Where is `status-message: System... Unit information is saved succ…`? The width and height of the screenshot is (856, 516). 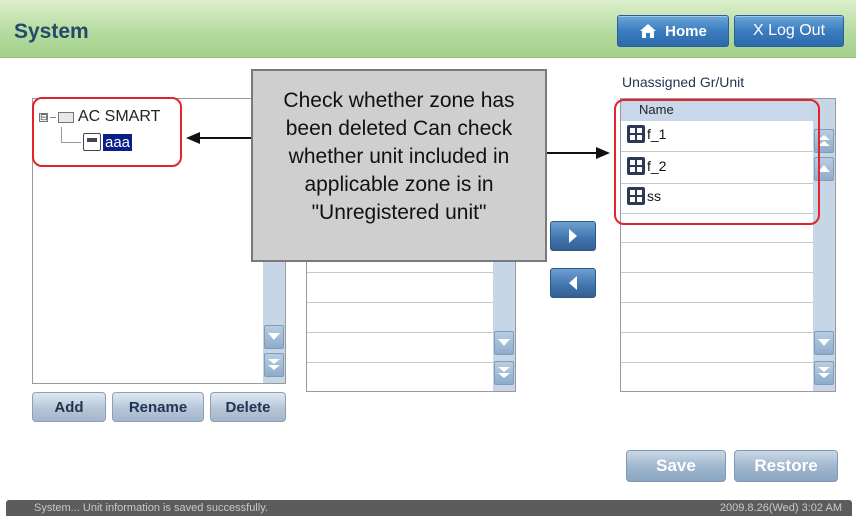
status-message: System... Unit information is saved succ… is located at coordinates (151, 508).